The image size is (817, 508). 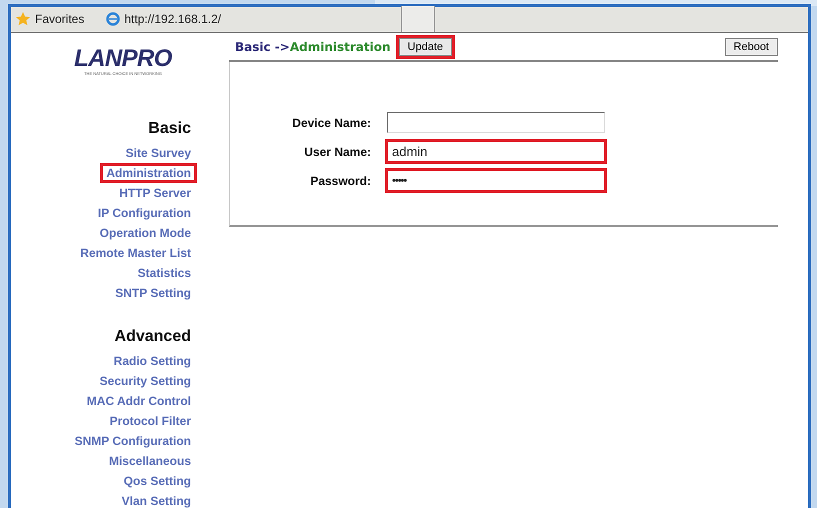 I want to click on nav-link: MAC Addr Control, so click(x=138, y=401).